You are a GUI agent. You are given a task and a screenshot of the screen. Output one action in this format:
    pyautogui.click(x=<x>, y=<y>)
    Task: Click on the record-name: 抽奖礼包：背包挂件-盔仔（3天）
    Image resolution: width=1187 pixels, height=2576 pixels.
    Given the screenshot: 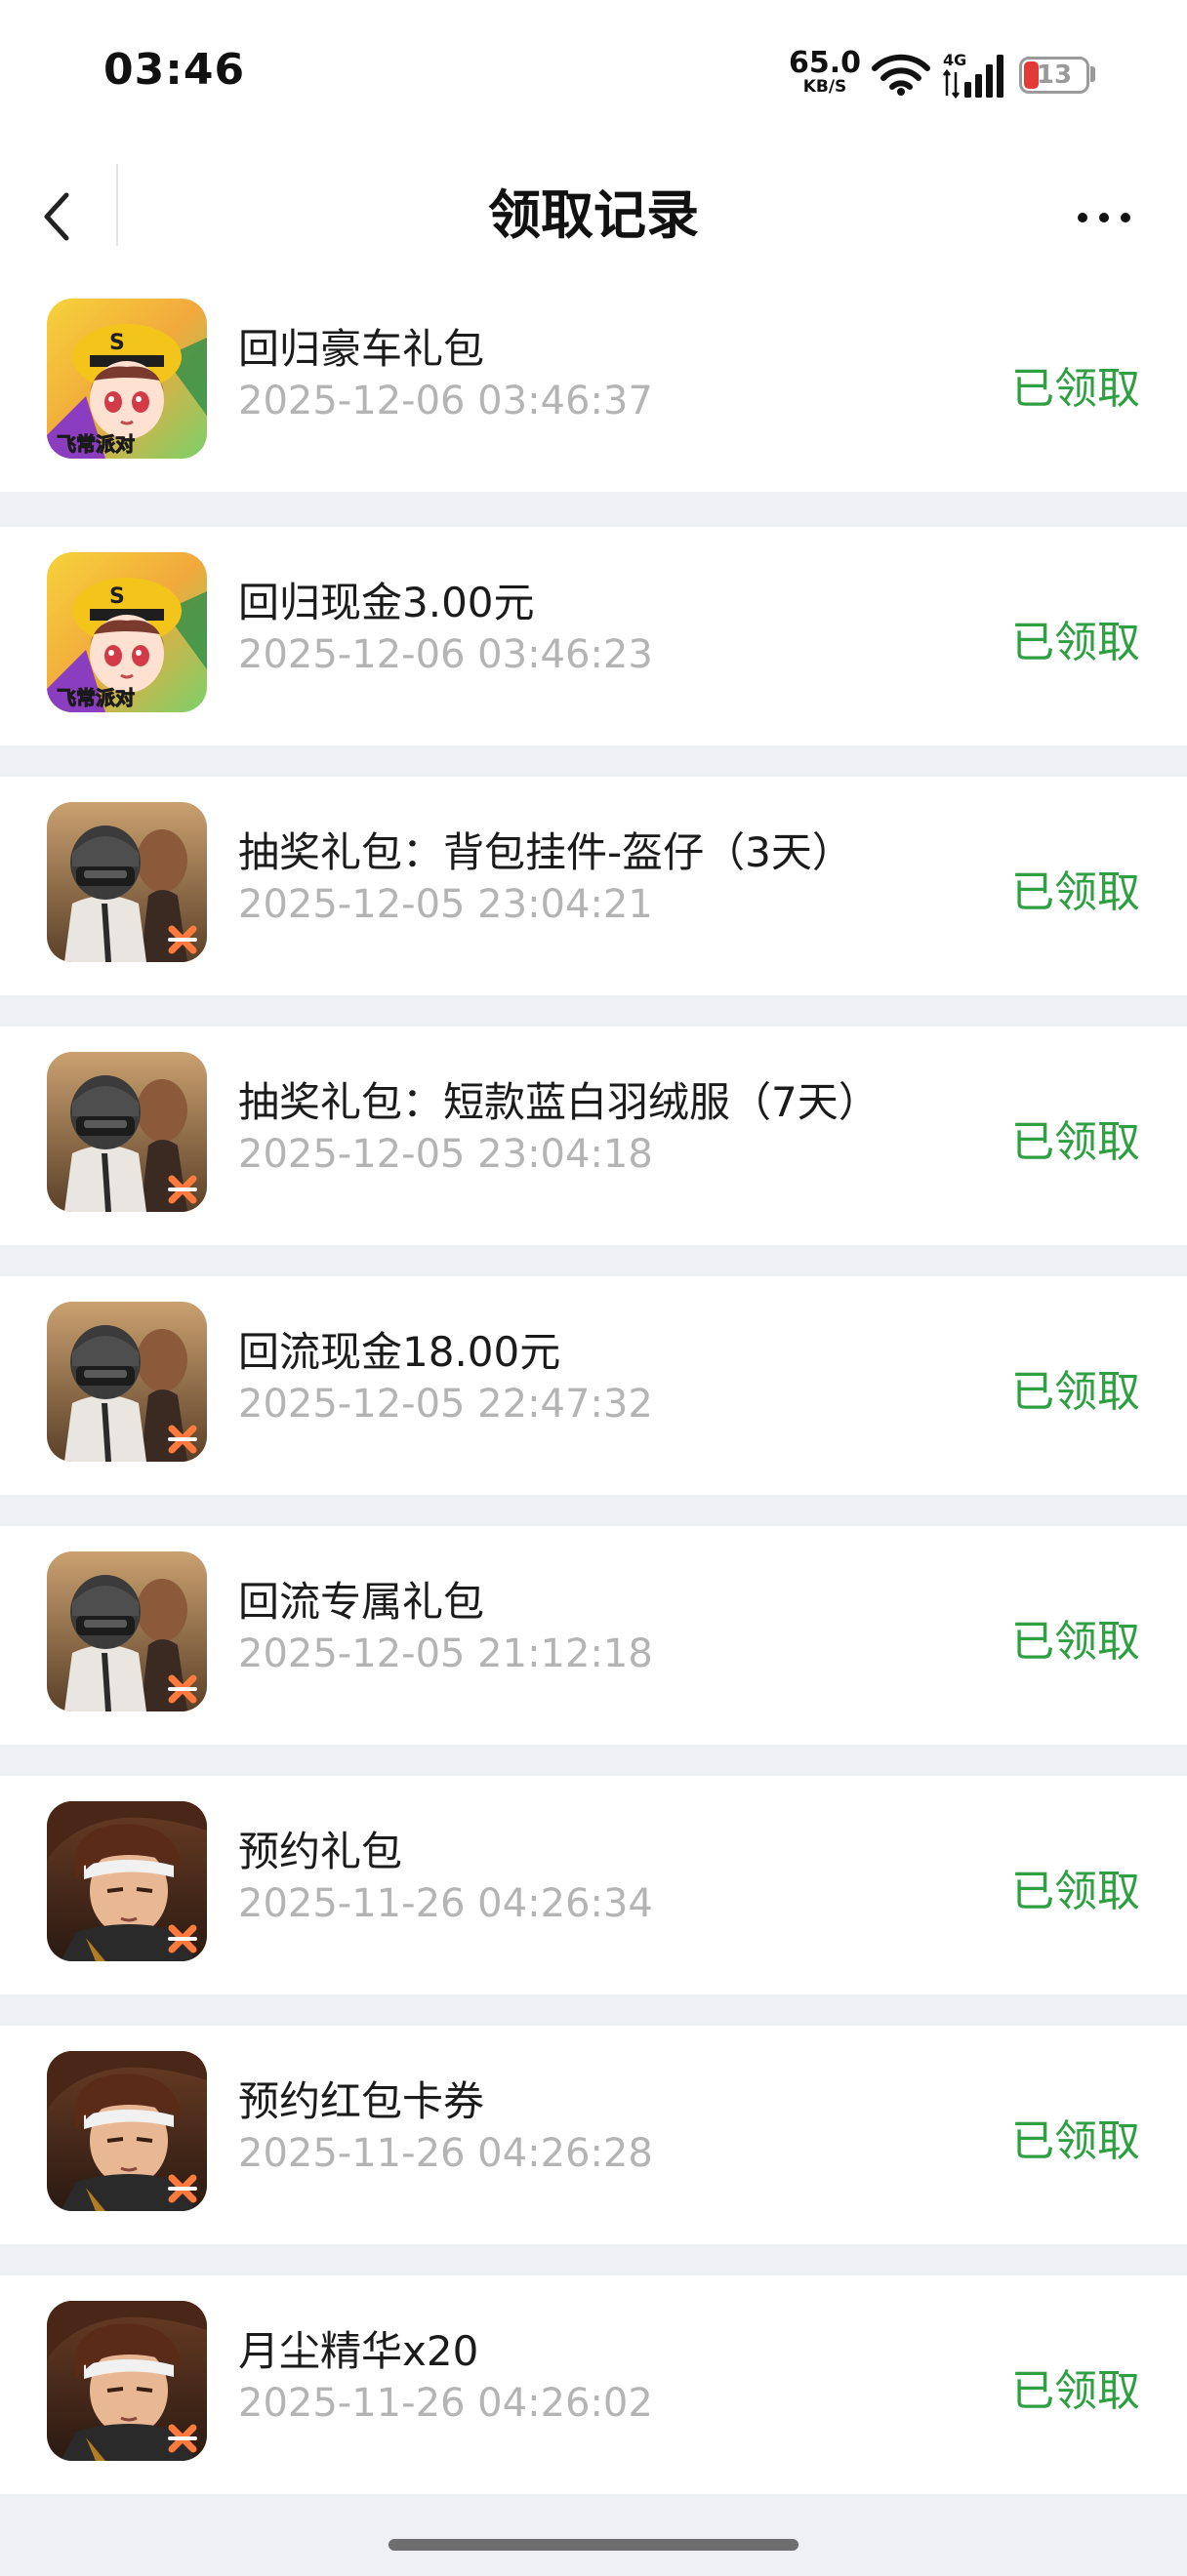 What is the action you would take?
    pyautogui.click(x=545, y=852)
    